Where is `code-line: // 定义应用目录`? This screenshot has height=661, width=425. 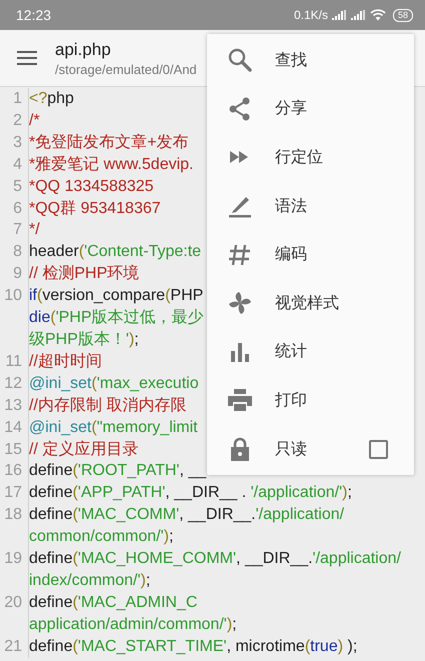
code-line: // 定义应用目录 is located at coordinates (83, 450).